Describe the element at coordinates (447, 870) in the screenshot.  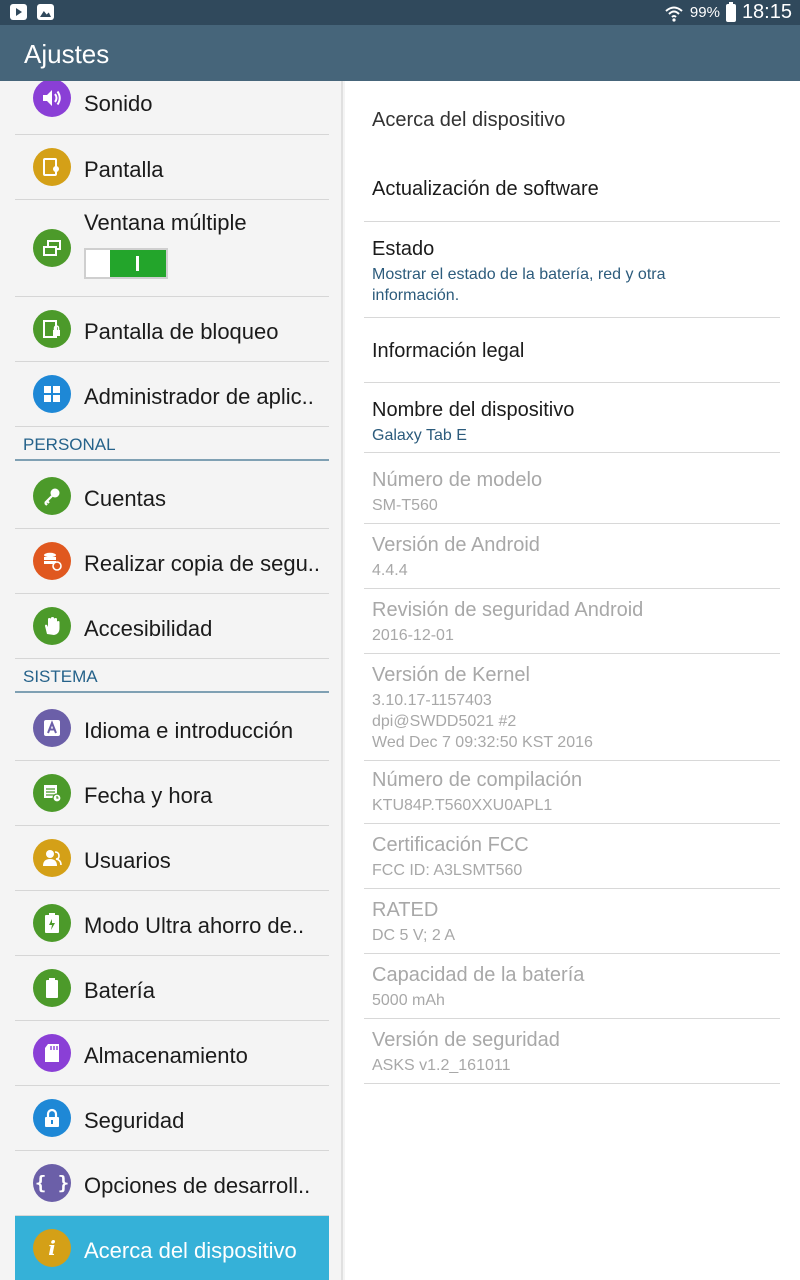
I see `about-item-subtitle: FCC ID: A3LSMT560` at that location.